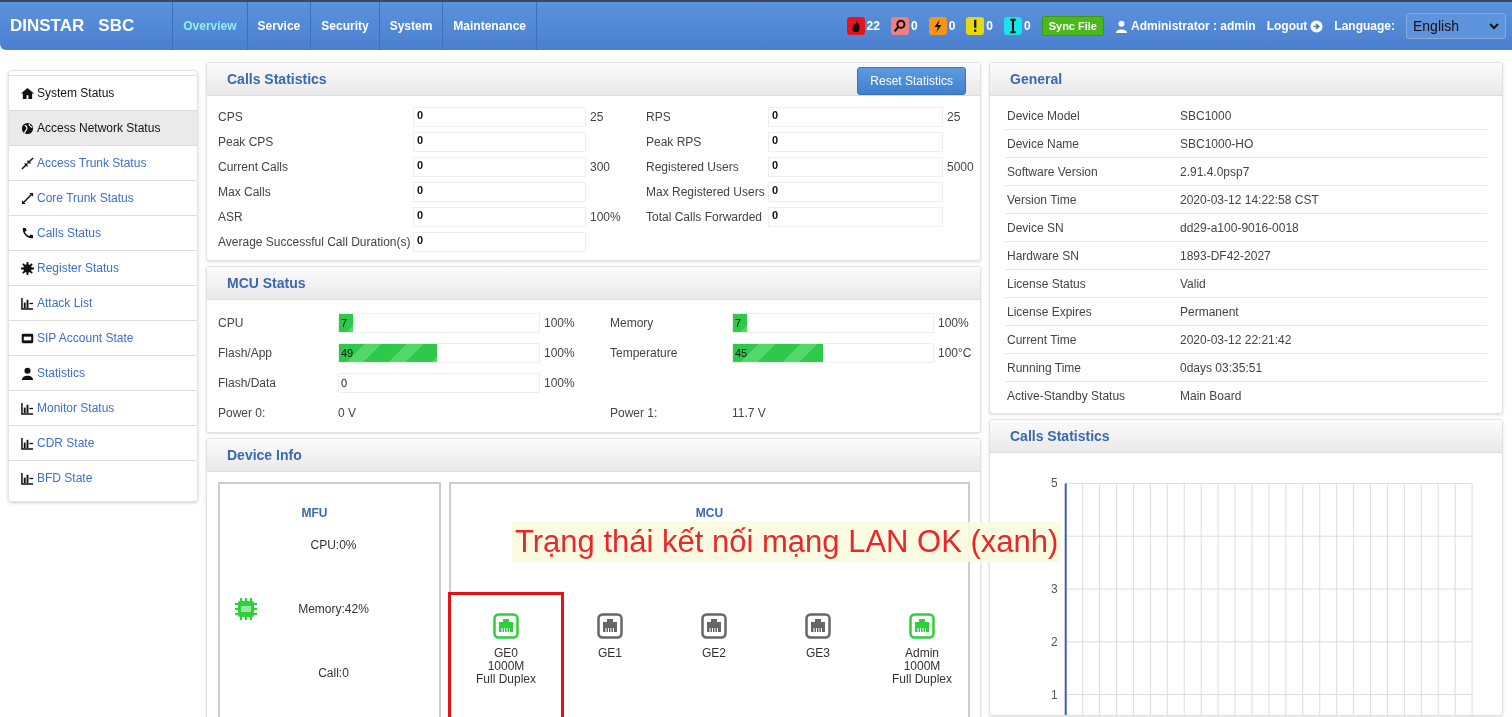 This screenshot has width=1512, height=717. I want to click on metric-label: Memory, so click(632, 323).